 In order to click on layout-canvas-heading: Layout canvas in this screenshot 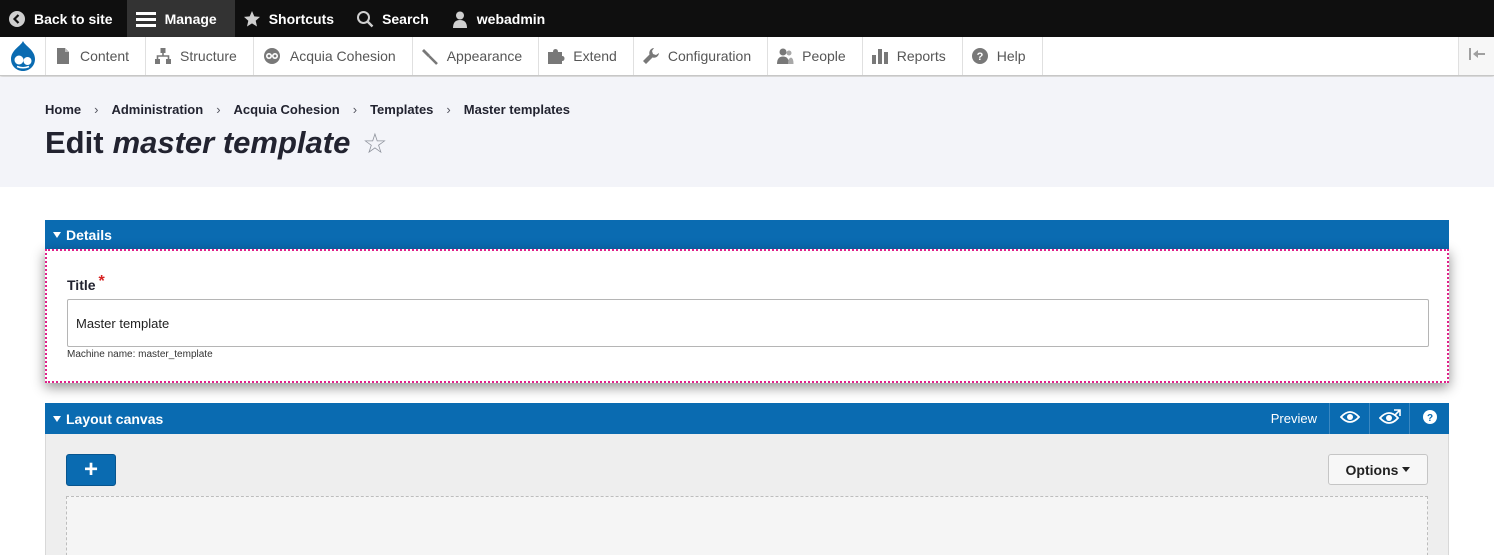, I will do `click(115, 418)`.